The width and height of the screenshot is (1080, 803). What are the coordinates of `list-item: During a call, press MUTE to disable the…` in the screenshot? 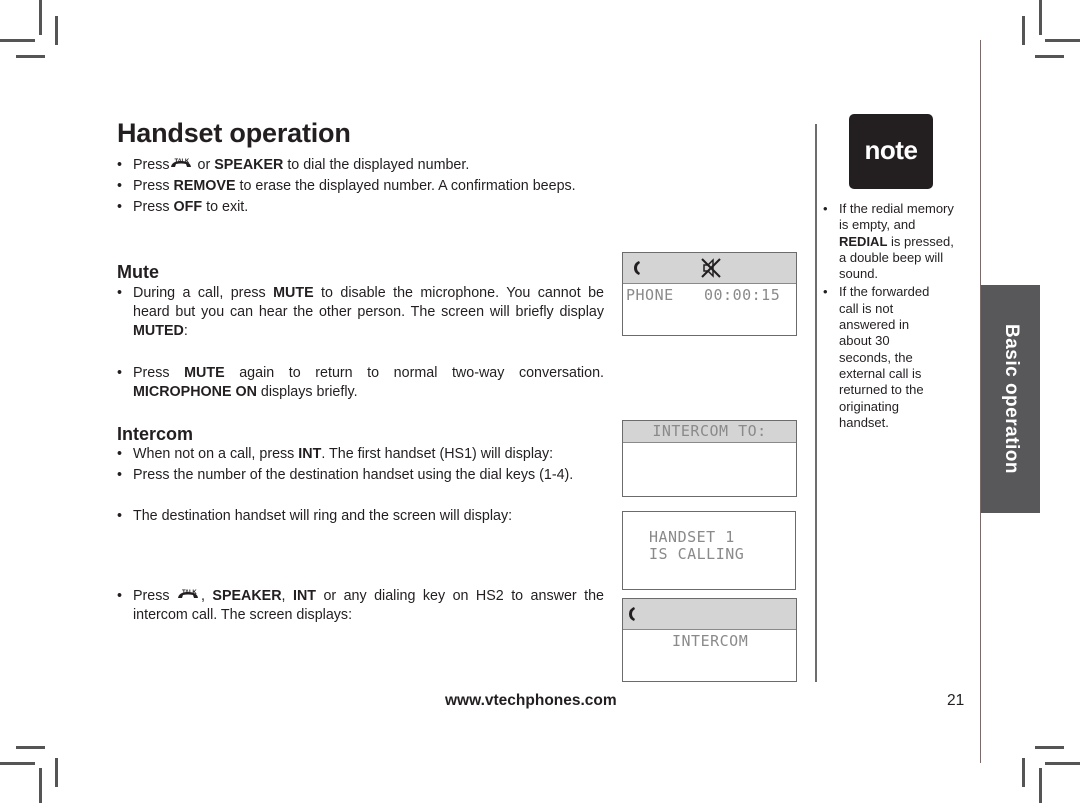 It's located at (360, 312).